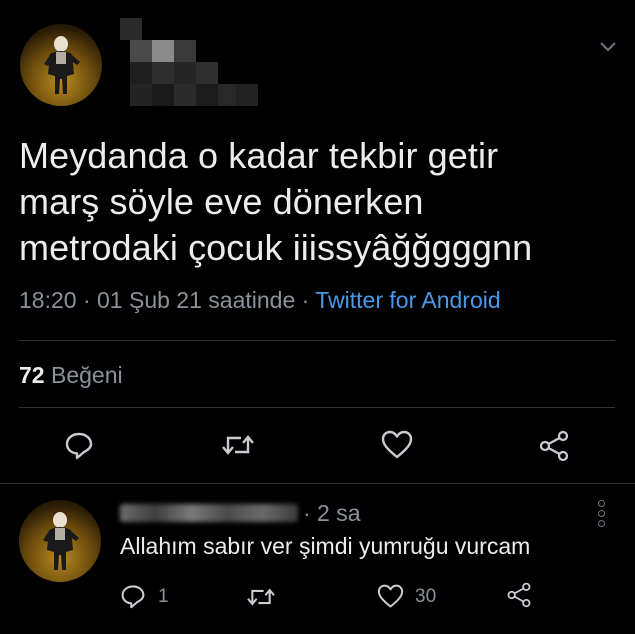 Image resolution: width=635 pixels, height=634 pixels. I want to click on more-vertical-icon, so click(601, 515).